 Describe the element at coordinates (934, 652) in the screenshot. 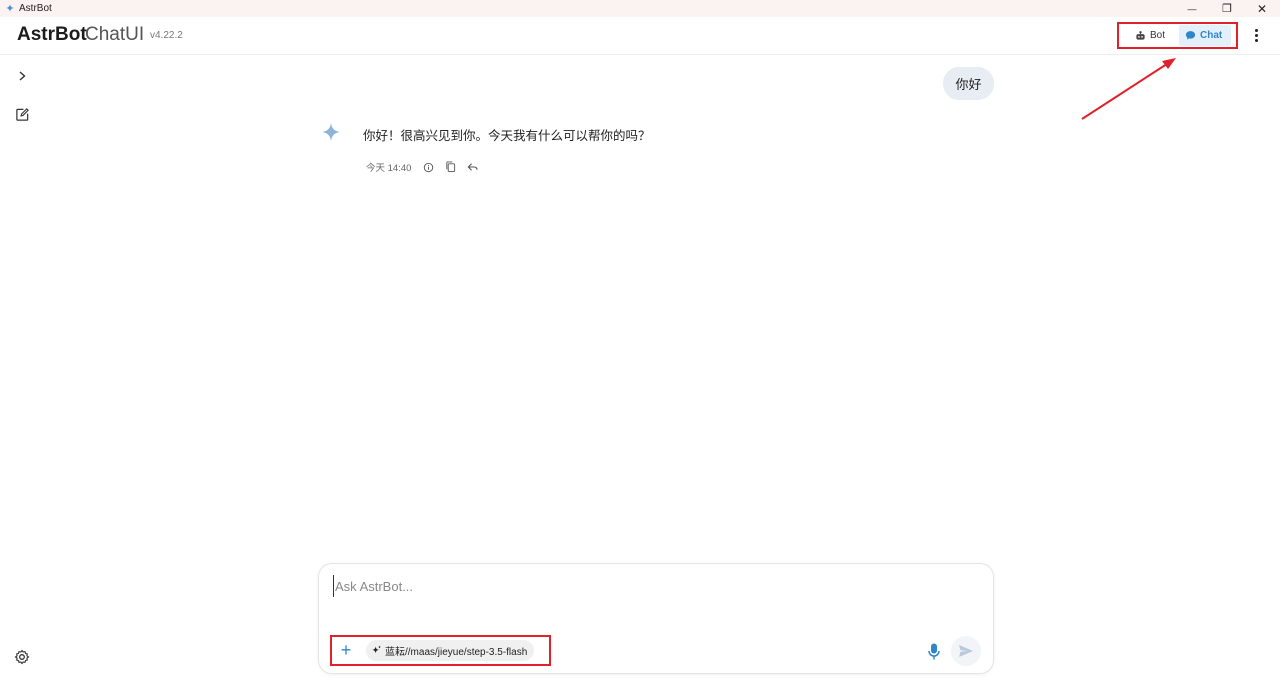

I see `microphone-icon` at that location.